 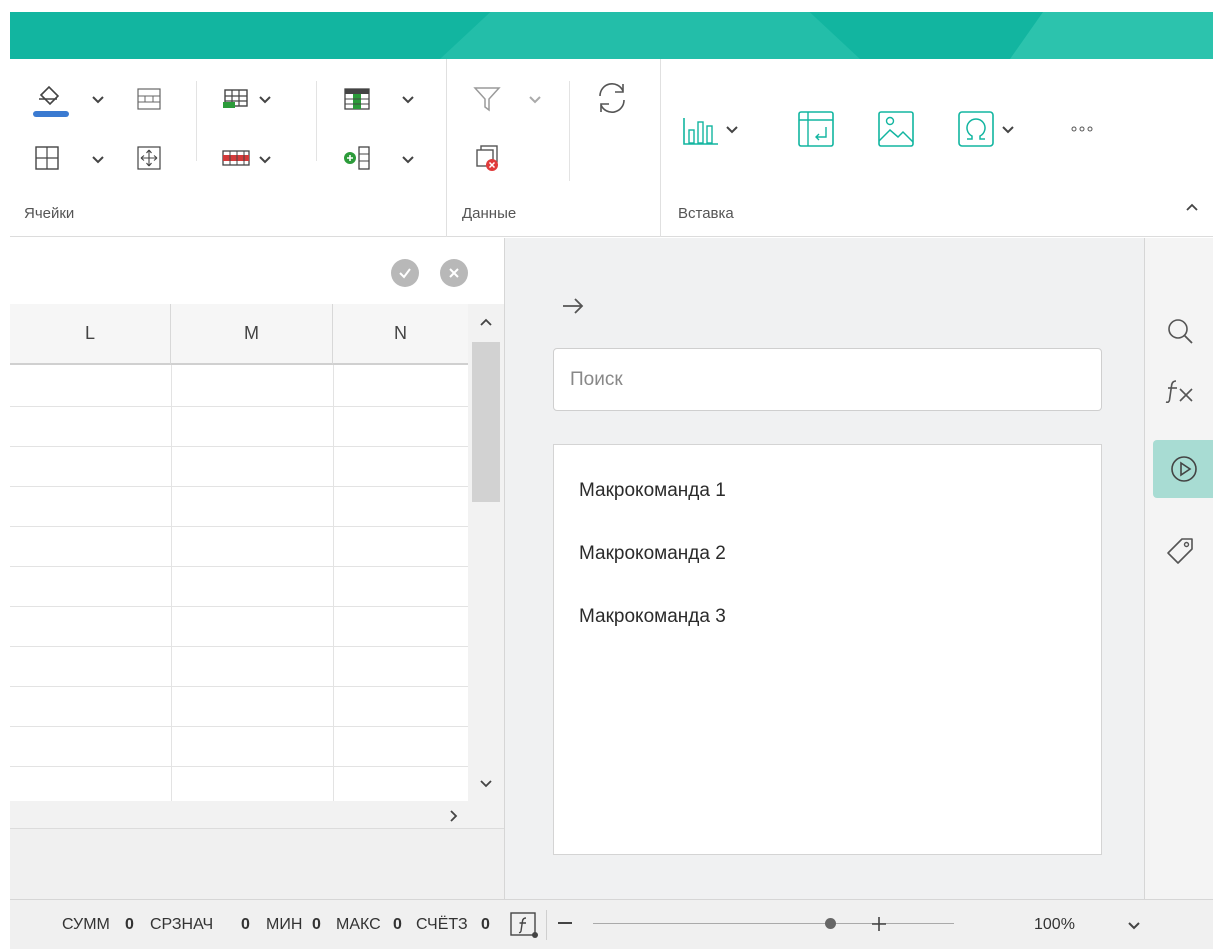 I want to click on fill-color-dropdown-icon, so click(x=98, y=100).